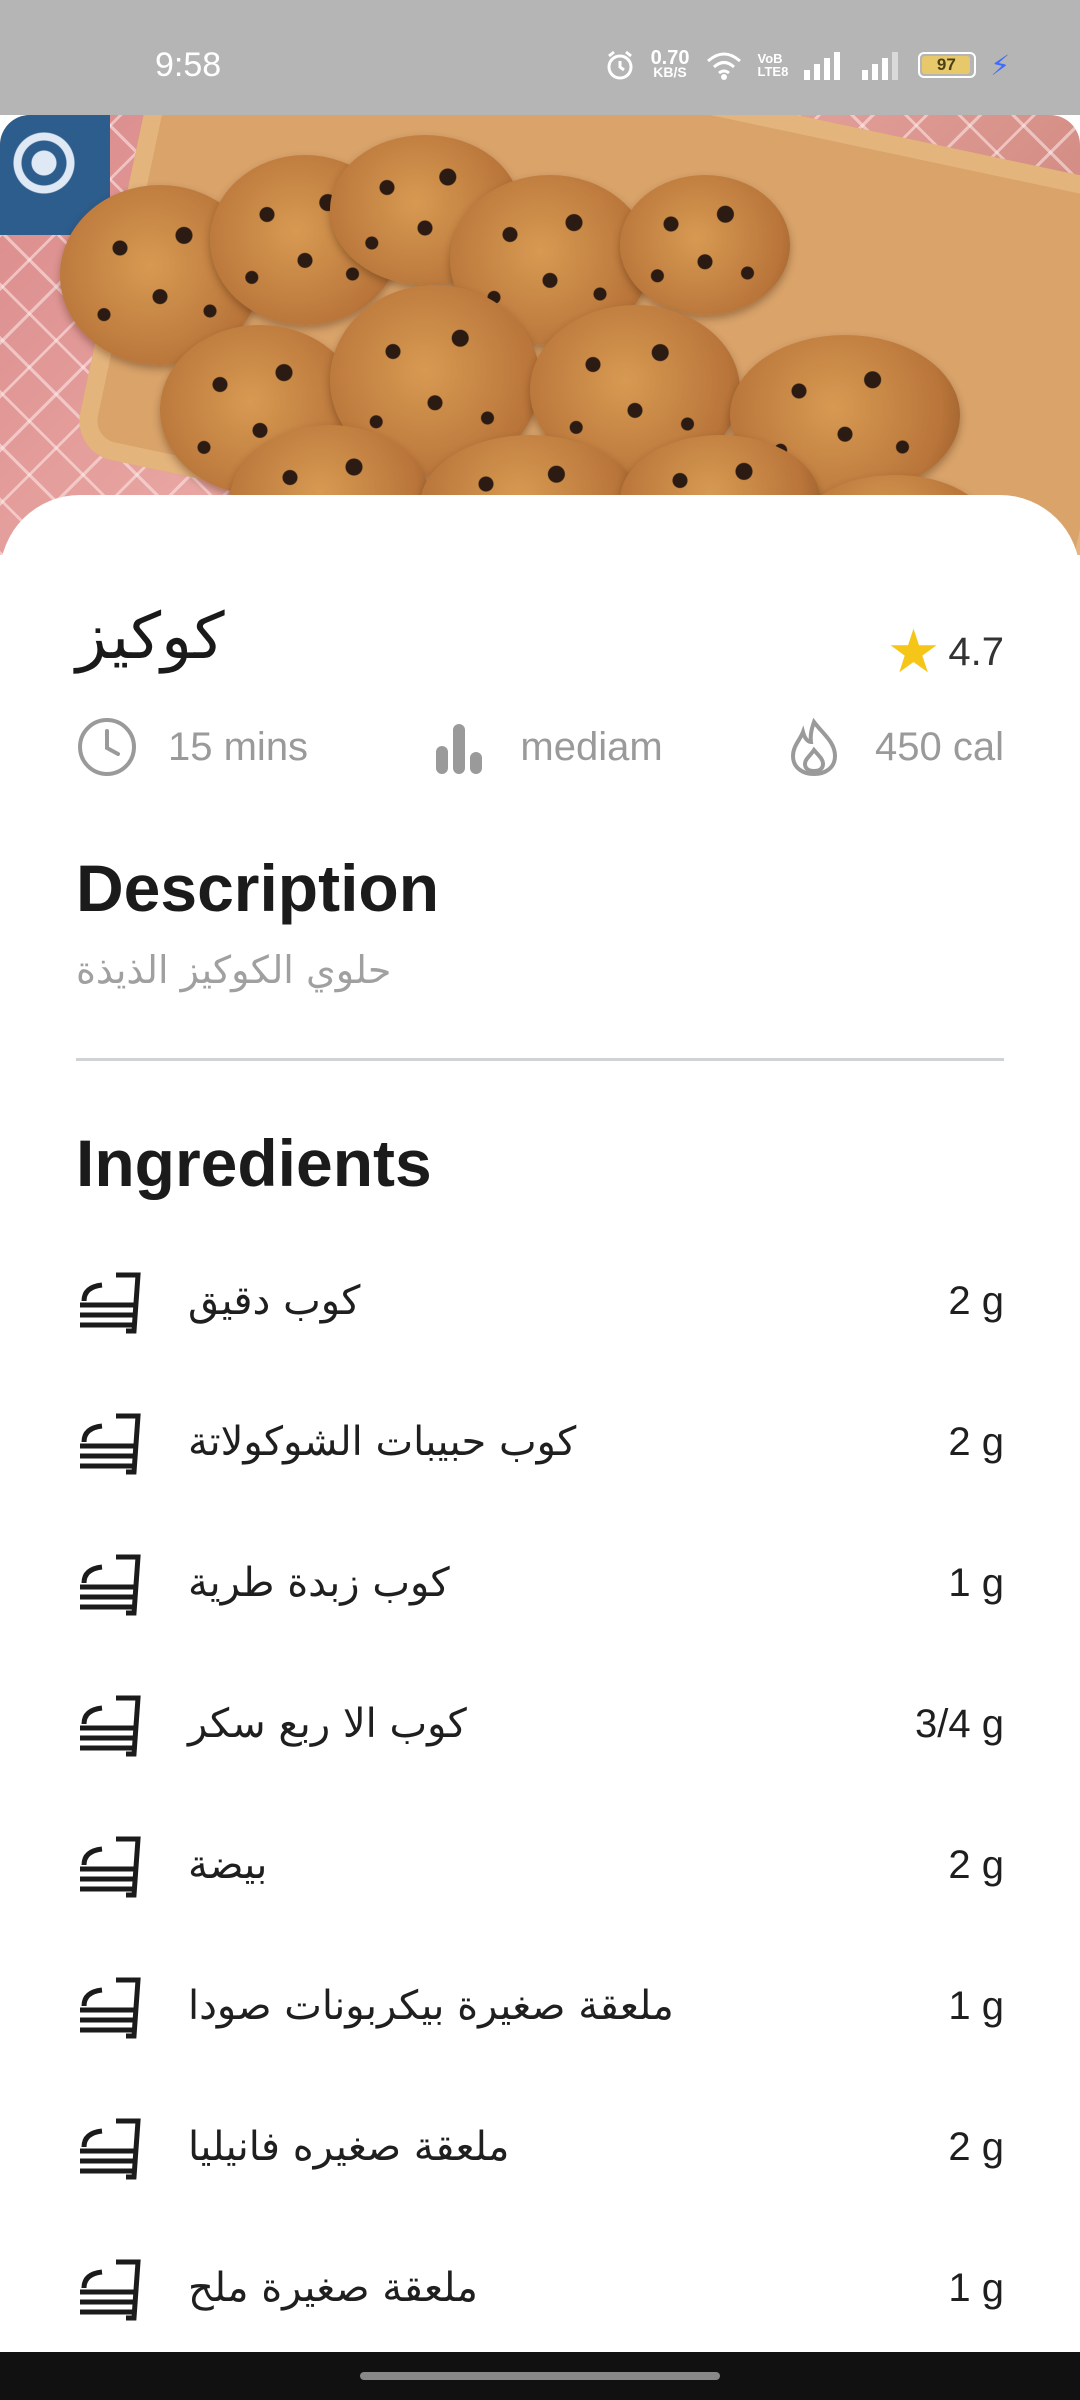 The width and height of the screenshot is (1080, 2400). What do you see at coordinates (723, 66) in the screenshot?
I see `wifi-icon` at bounding box center [723, 66].